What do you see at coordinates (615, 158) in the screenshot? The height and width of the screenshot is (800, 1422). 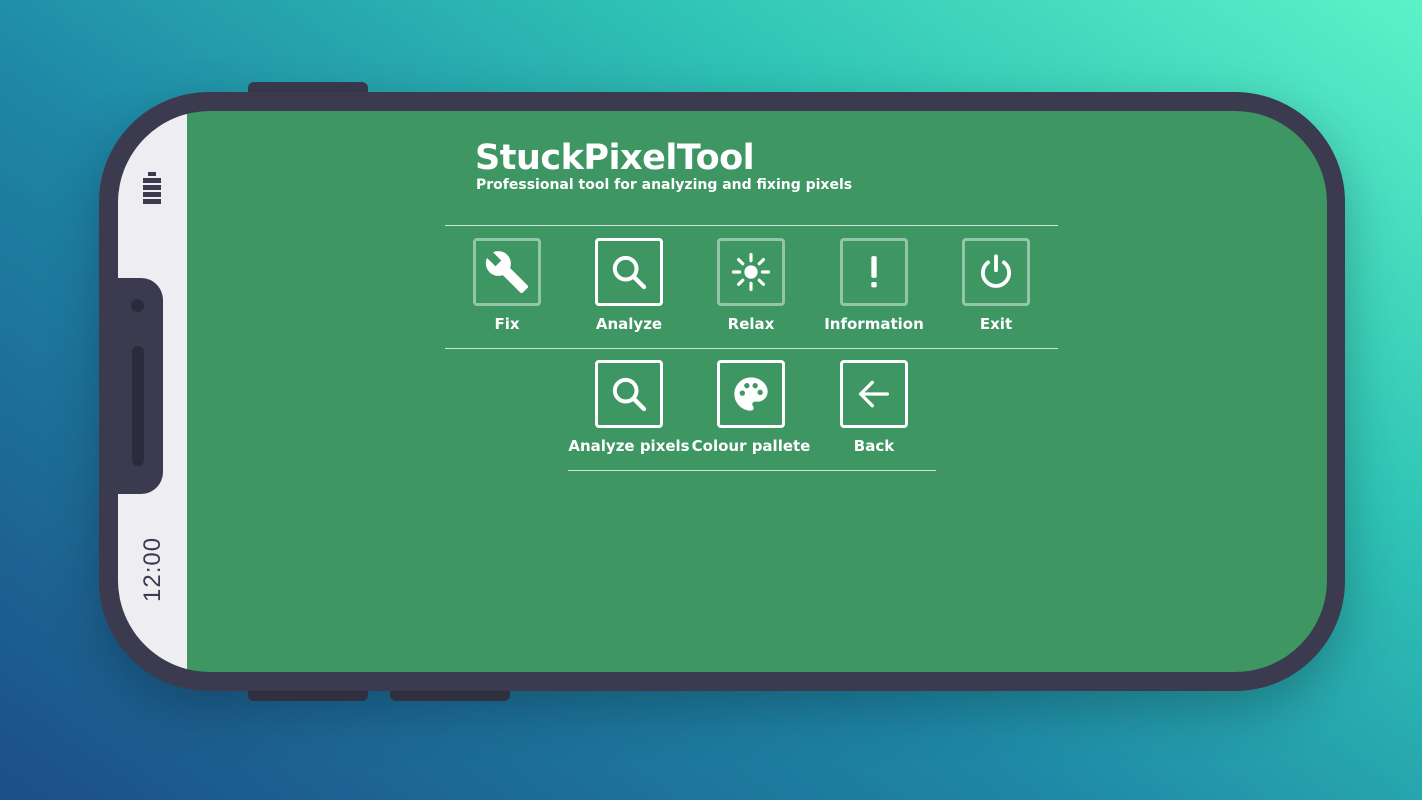 I see `app-title: StuckPixelTool` at bounding box center [615, 158].